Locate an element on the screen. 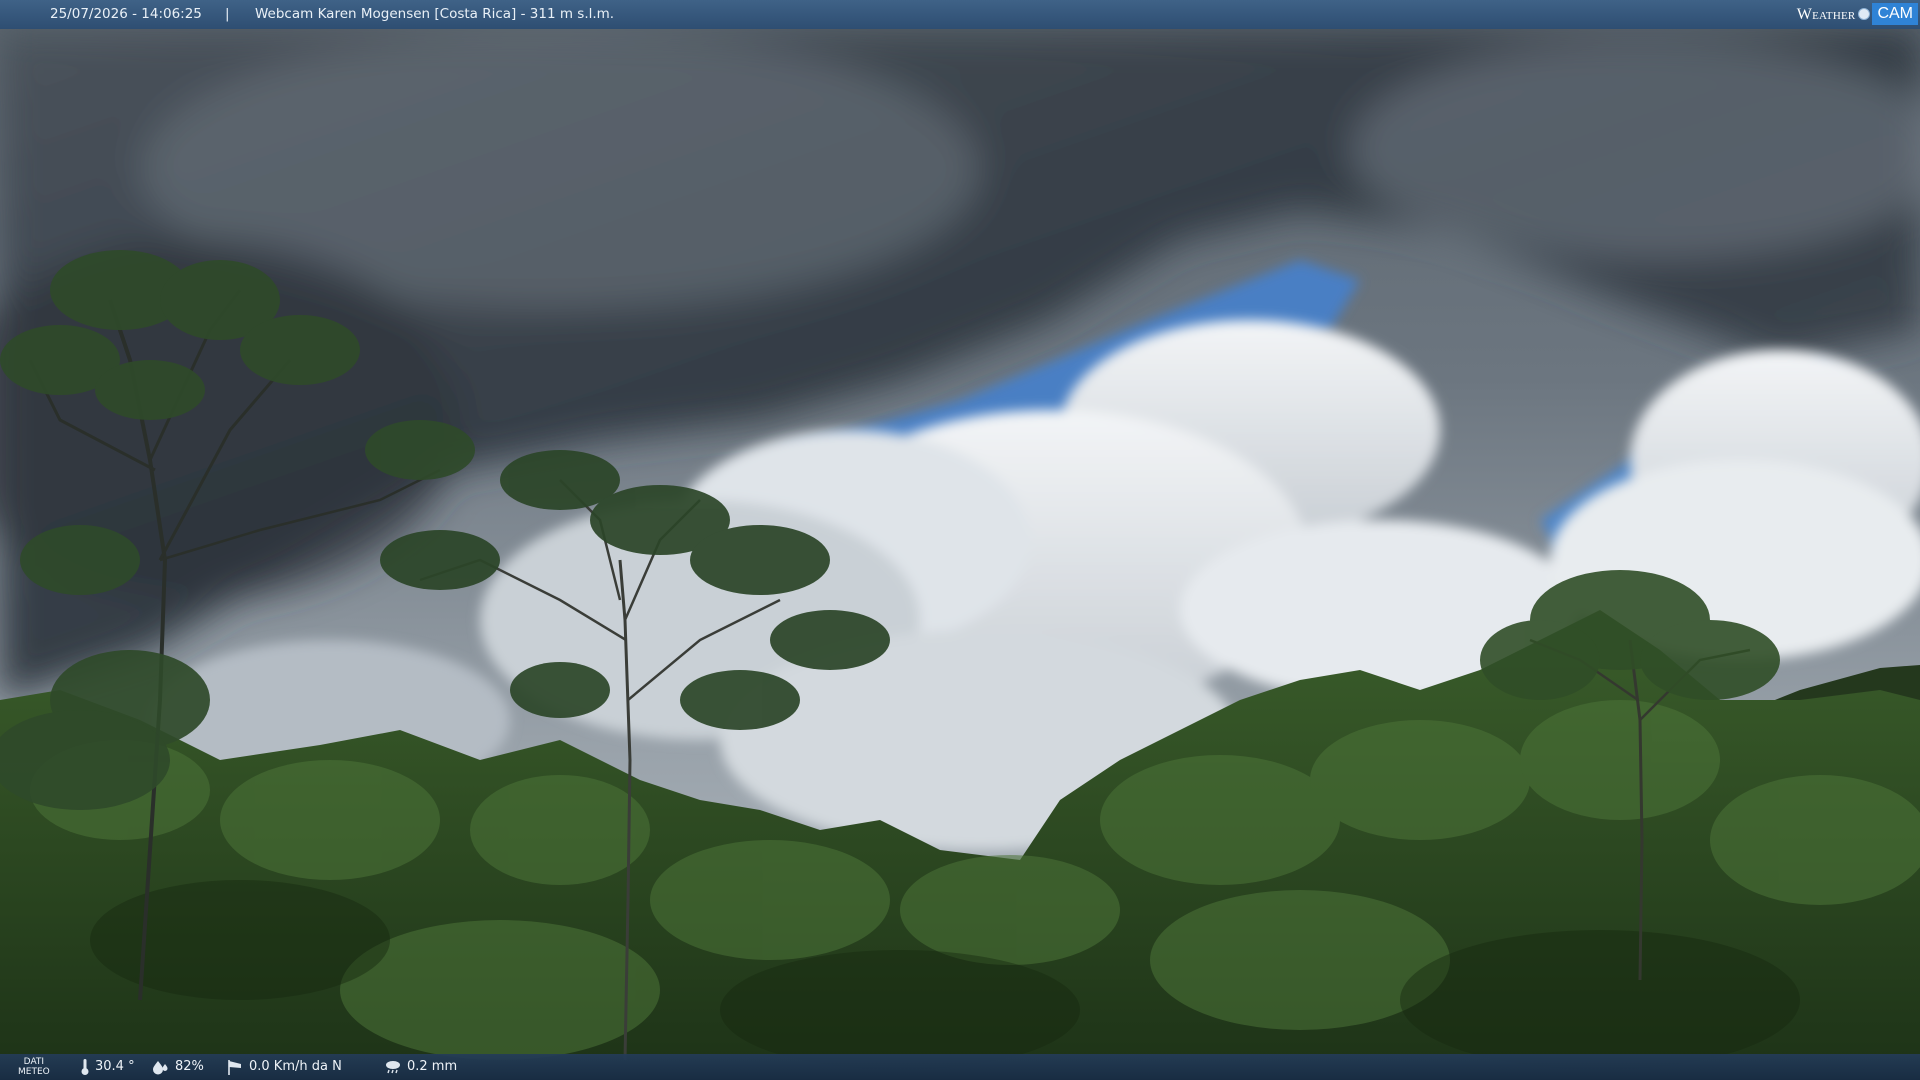 This screenshot has height=1080, width=1920. temperature-value: 30.4 ° is located at coordinates (115, 1066).